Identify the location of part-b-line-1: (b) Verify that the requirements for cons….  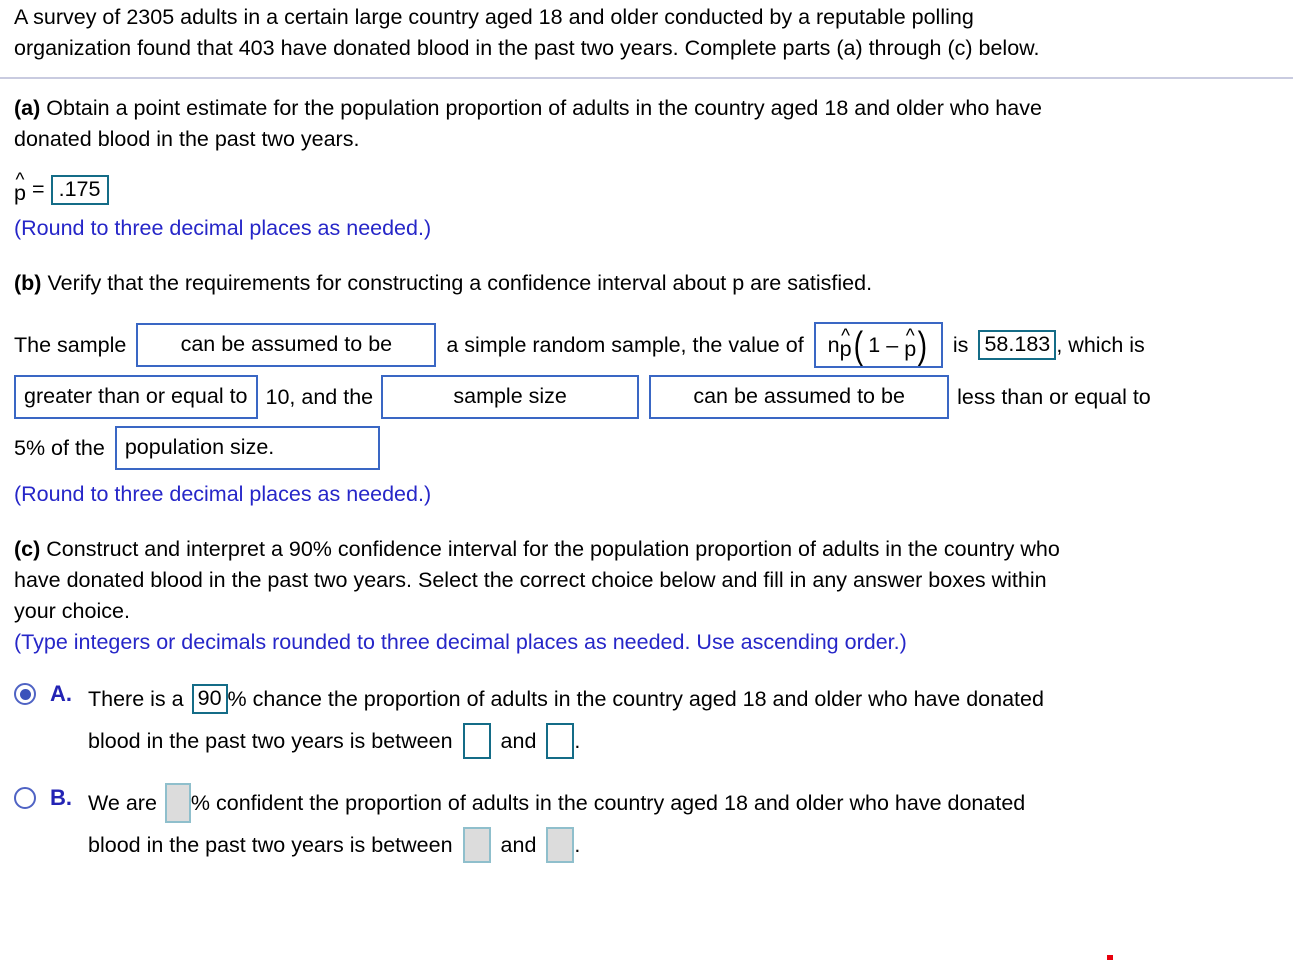
(646, 283).